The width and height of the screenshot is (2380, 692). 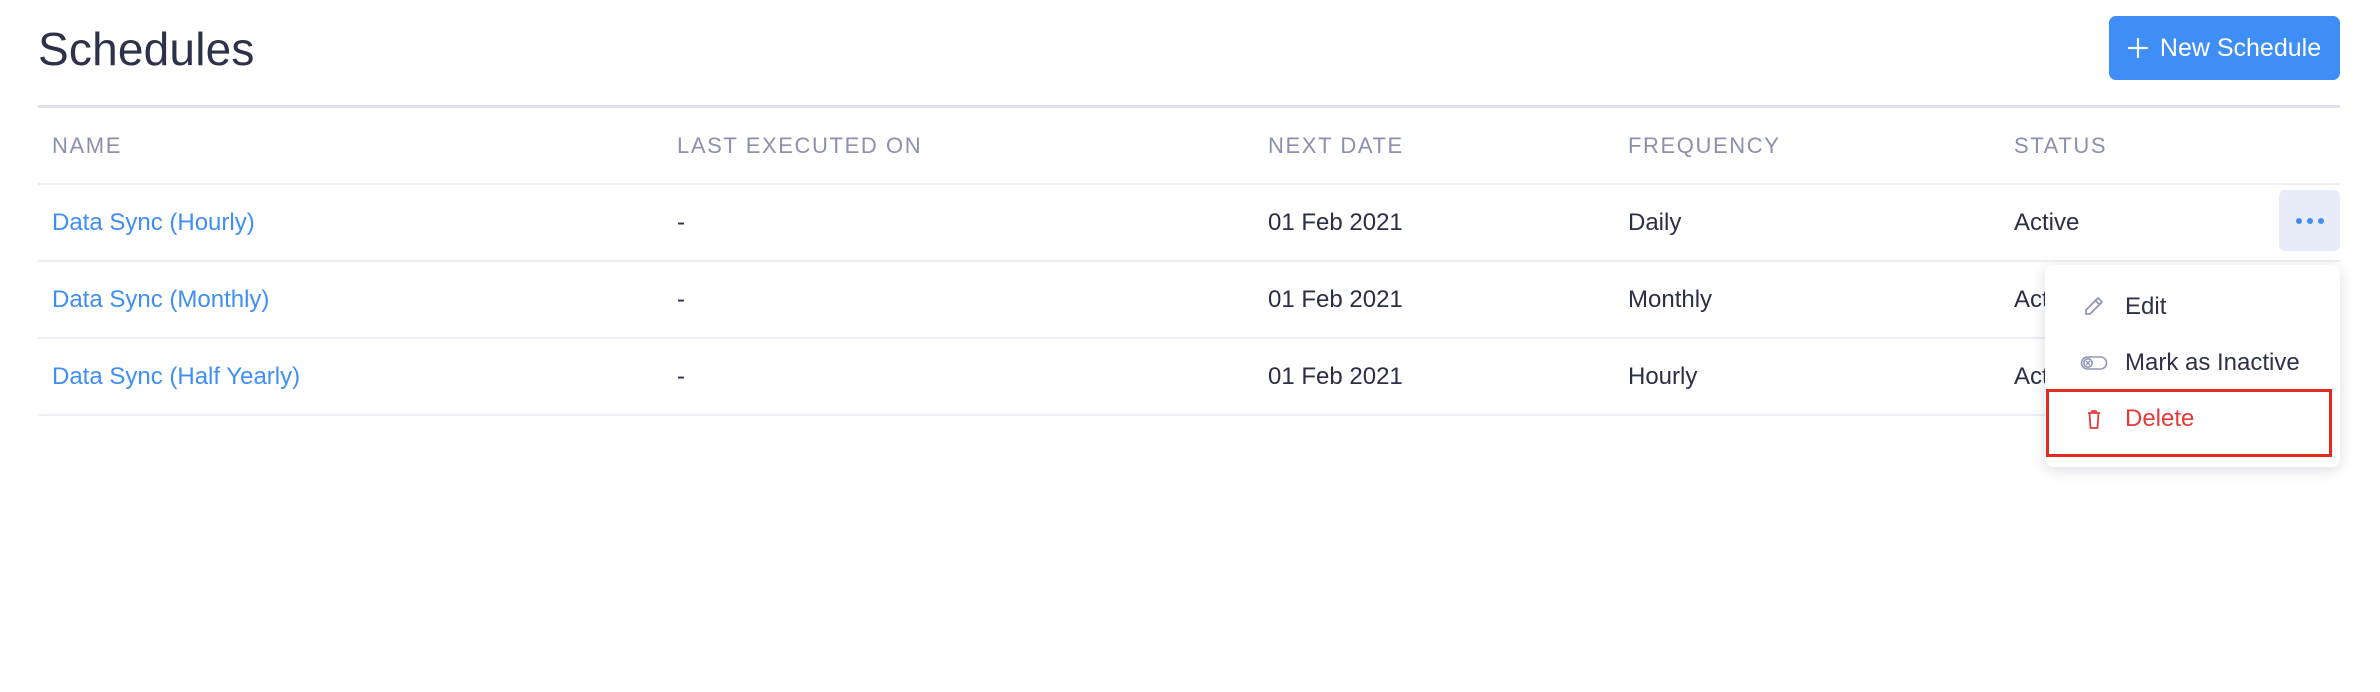 I want to click on toggle-off-icon, so click(x=2094, y=363).